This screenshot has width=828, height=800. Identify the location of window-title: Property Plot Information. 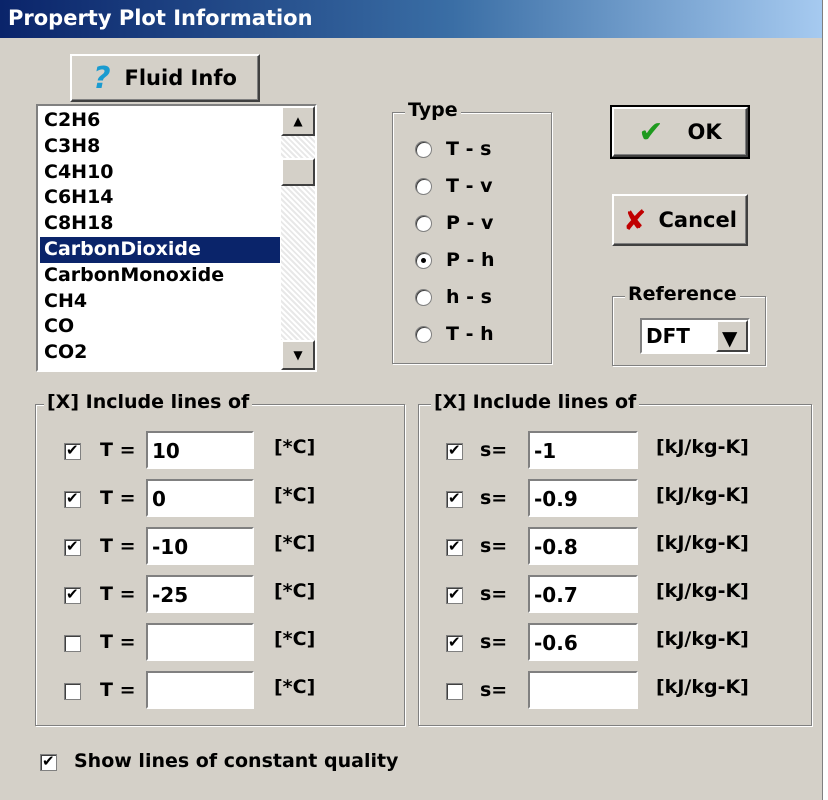
(160, 18).